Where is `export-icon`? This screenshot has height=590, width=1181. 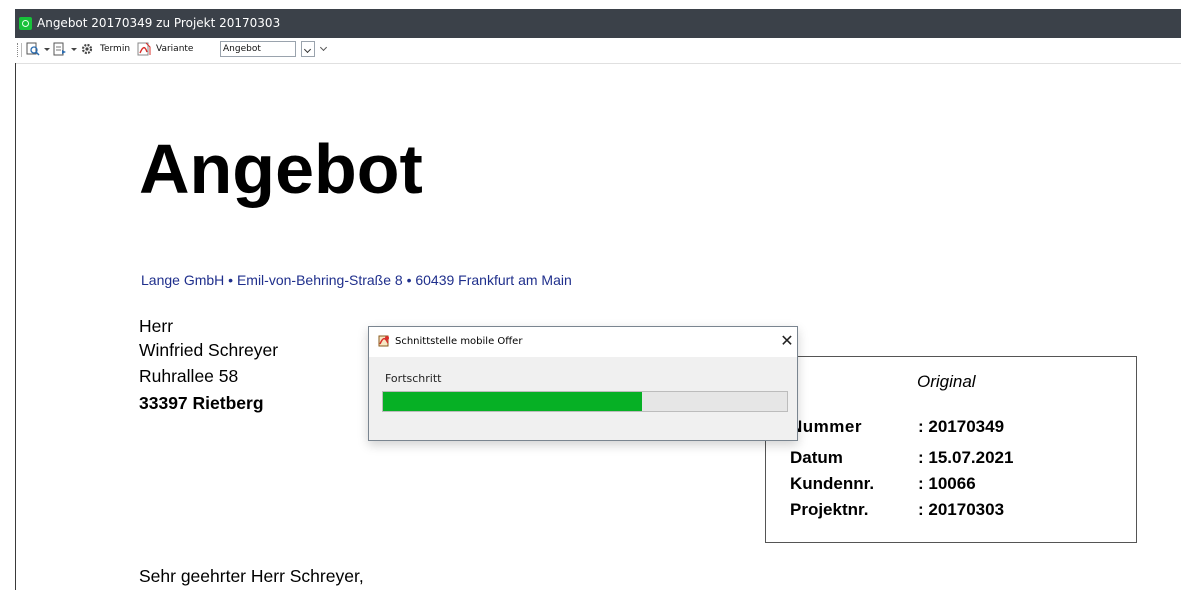
export-icon is located at coordinates (60, 49).